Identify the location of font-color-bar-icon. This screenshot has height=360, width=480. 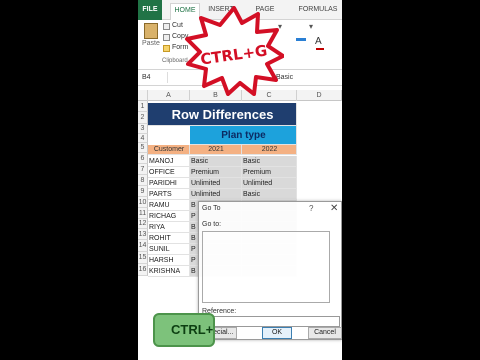
(320, 49).